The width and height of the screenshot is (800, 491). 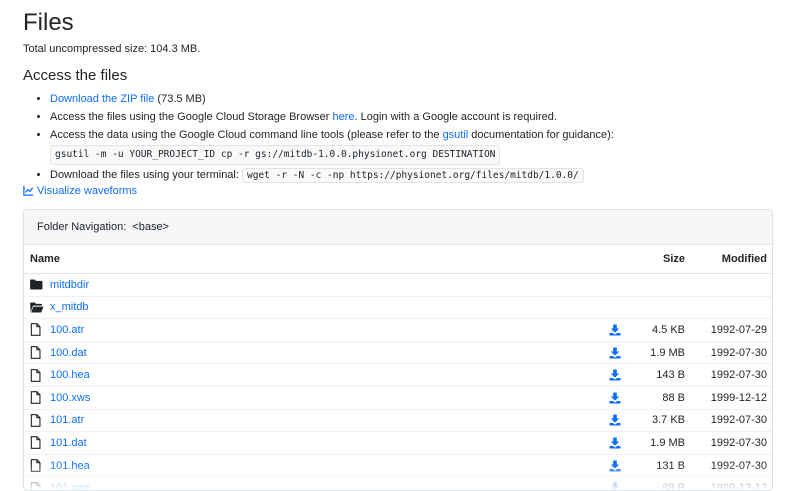 I want to click on folder-open-icon, so click(x=37, y=307).